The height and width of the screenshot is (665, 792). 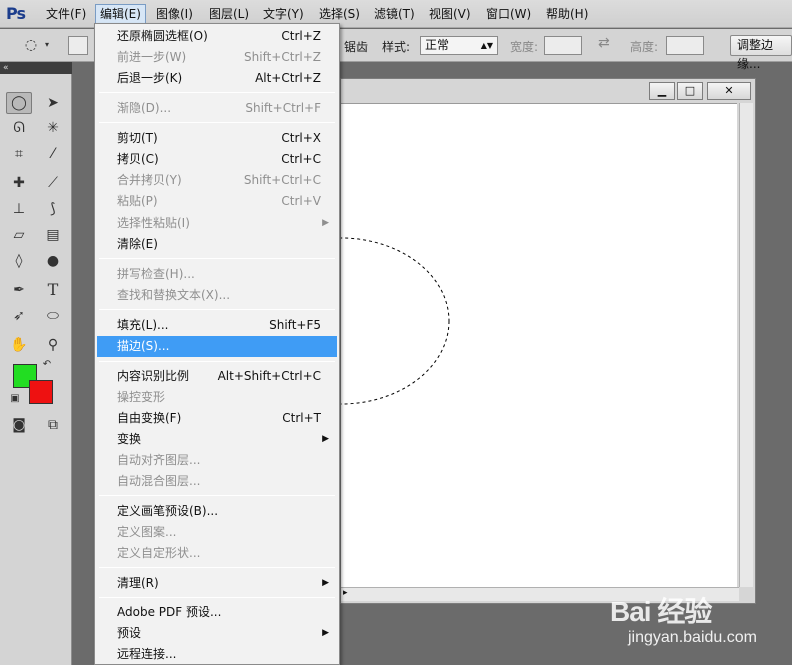 What do you see at coordinates (508, 14) in the screenshot?
I see `menu-window: 窗口(W)` at bounding box center [508, 14].